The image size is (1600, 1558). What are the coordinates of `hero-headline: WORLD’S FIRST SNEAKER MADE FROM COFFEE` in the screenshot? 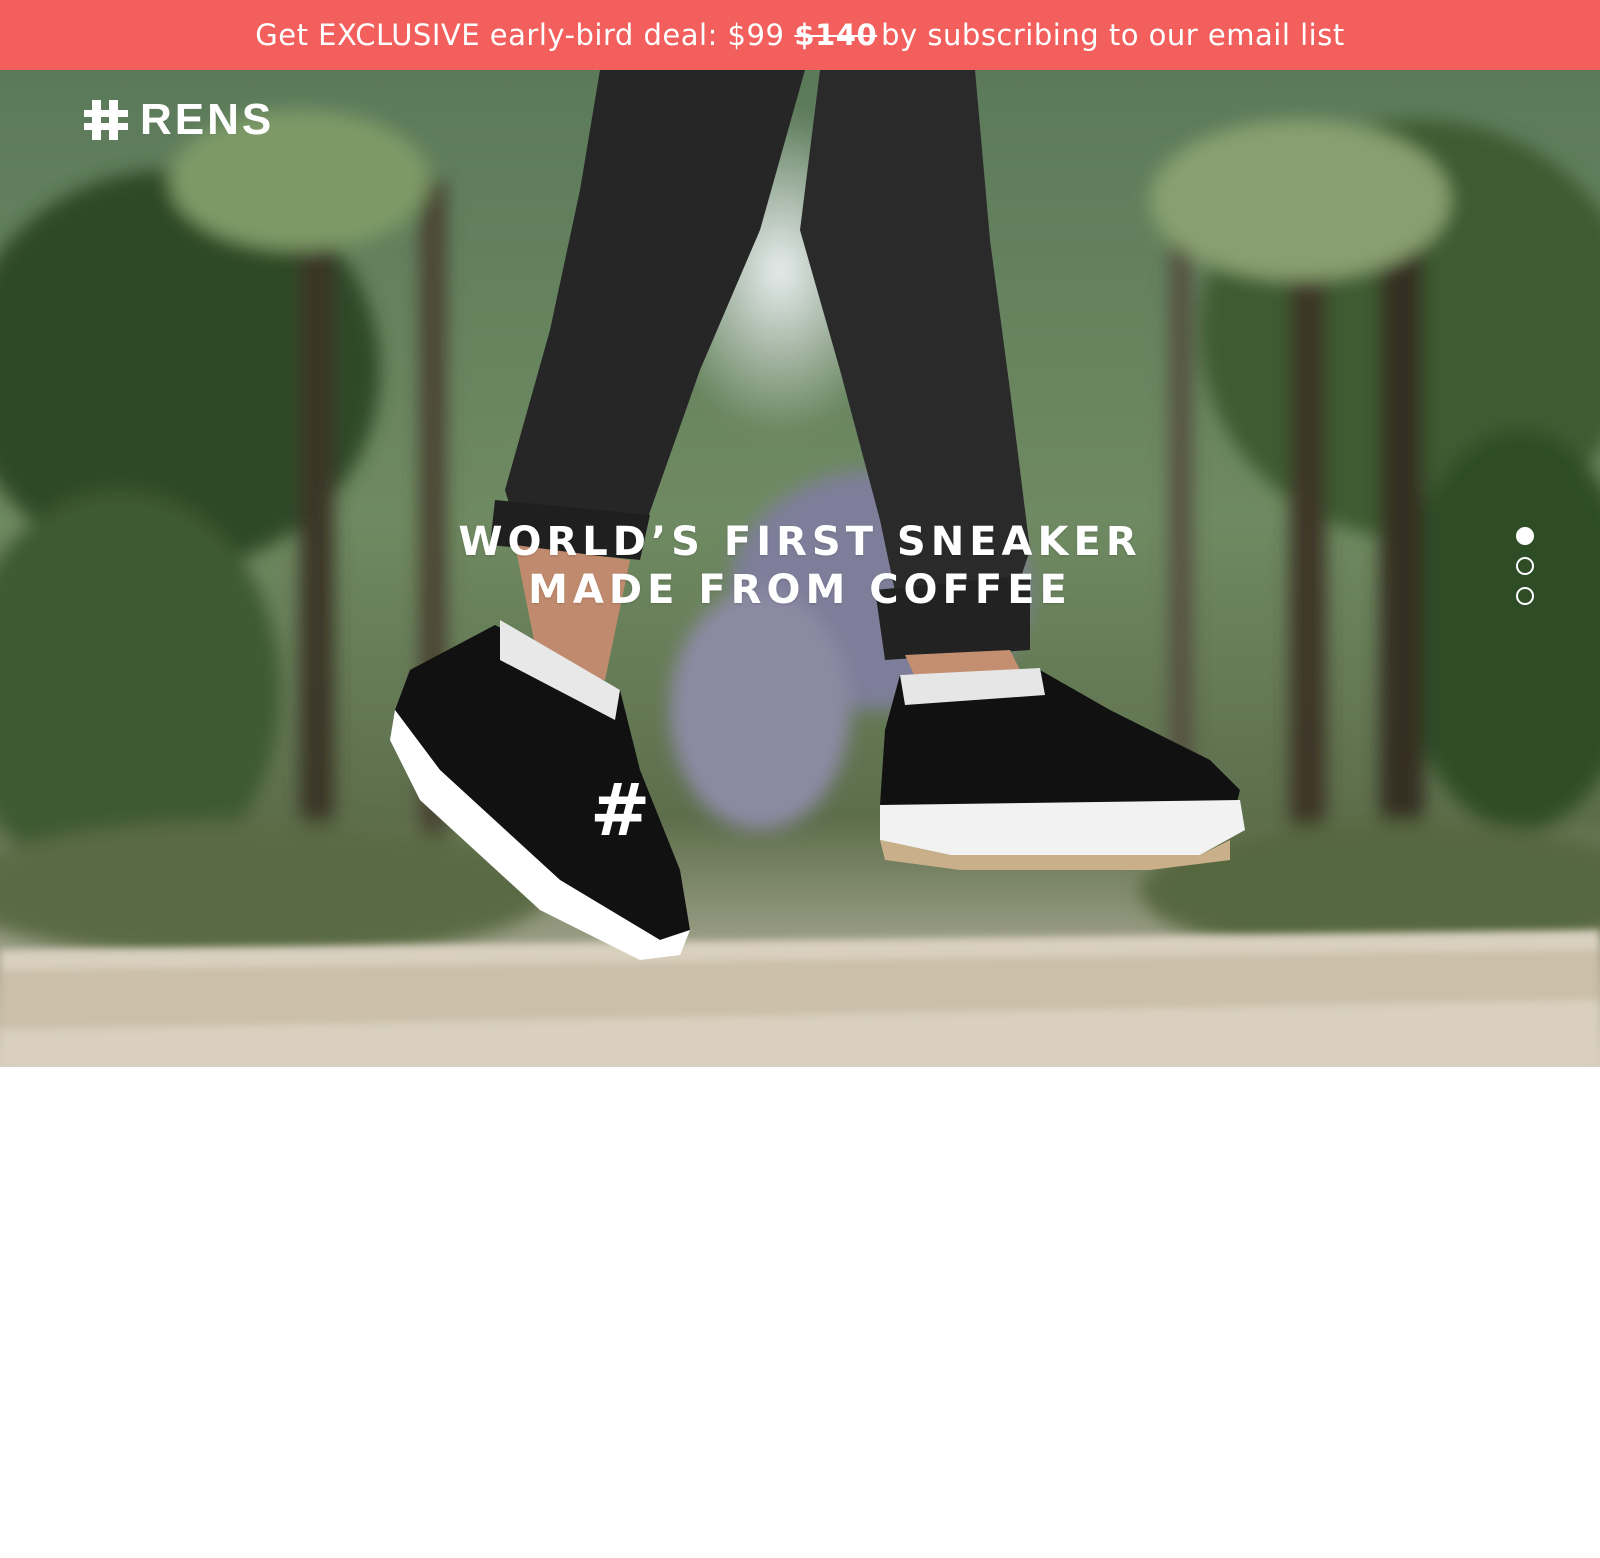 It's located at (800, 566).